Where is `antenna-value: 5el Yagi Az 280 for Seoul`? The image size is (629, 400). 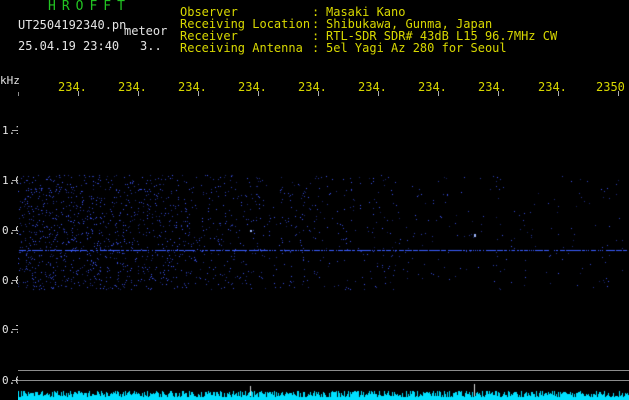
antenna-value: 5el Yagi Az 280 for Seoul is located at coordinates (416, 48).